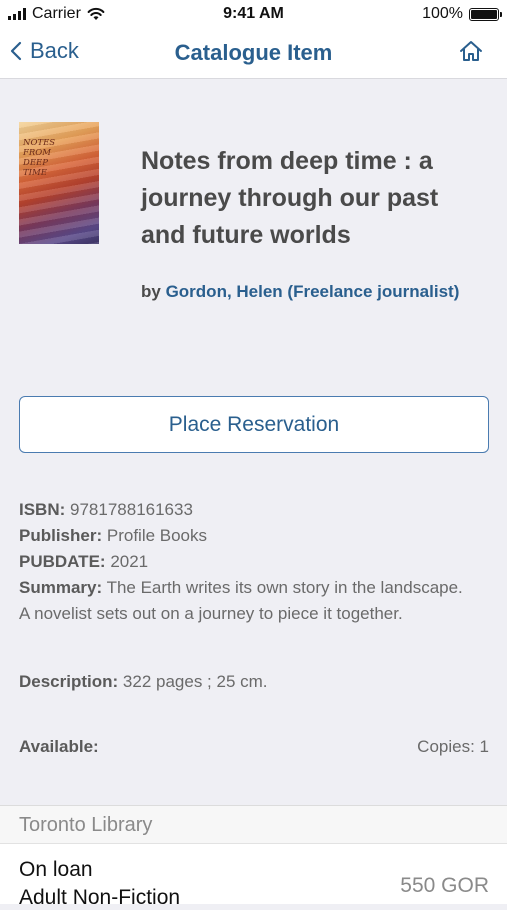 The height and width of the screenshot is (910, 507). Describe the element at coordinates (56, 869) in the screenshot. I see `holding-status: On loan` at that location.